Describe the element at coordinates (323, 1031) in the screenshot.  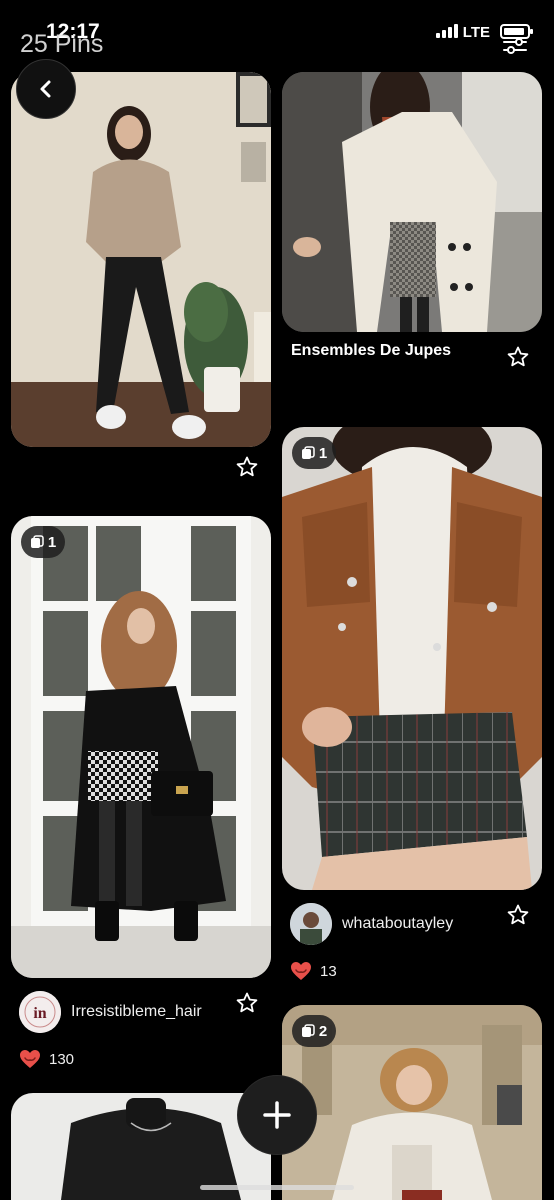
I see `badge-count: 2` at that location.